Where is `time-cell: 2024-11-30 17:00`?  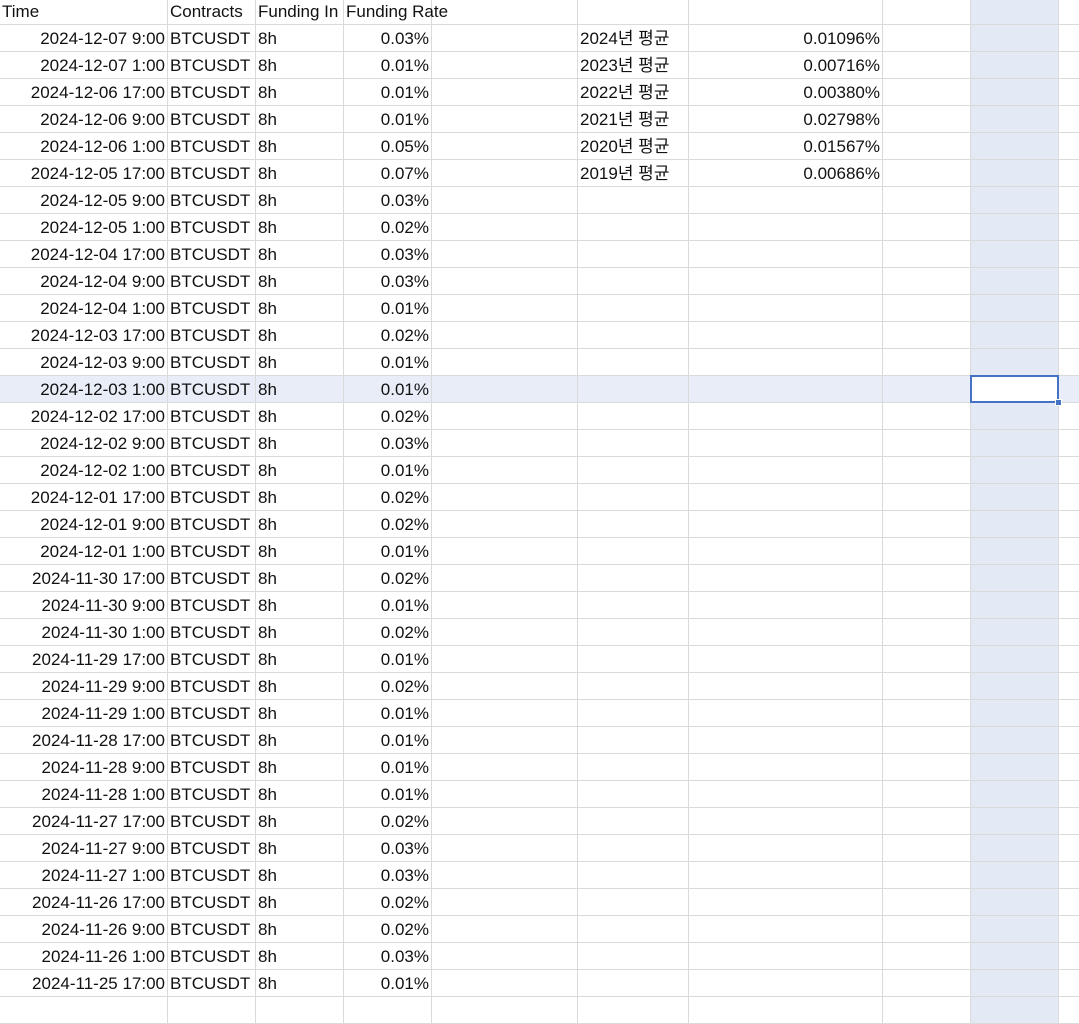 time-cell: 2024-11-30 17:00 is located at coordinates (84, 578).